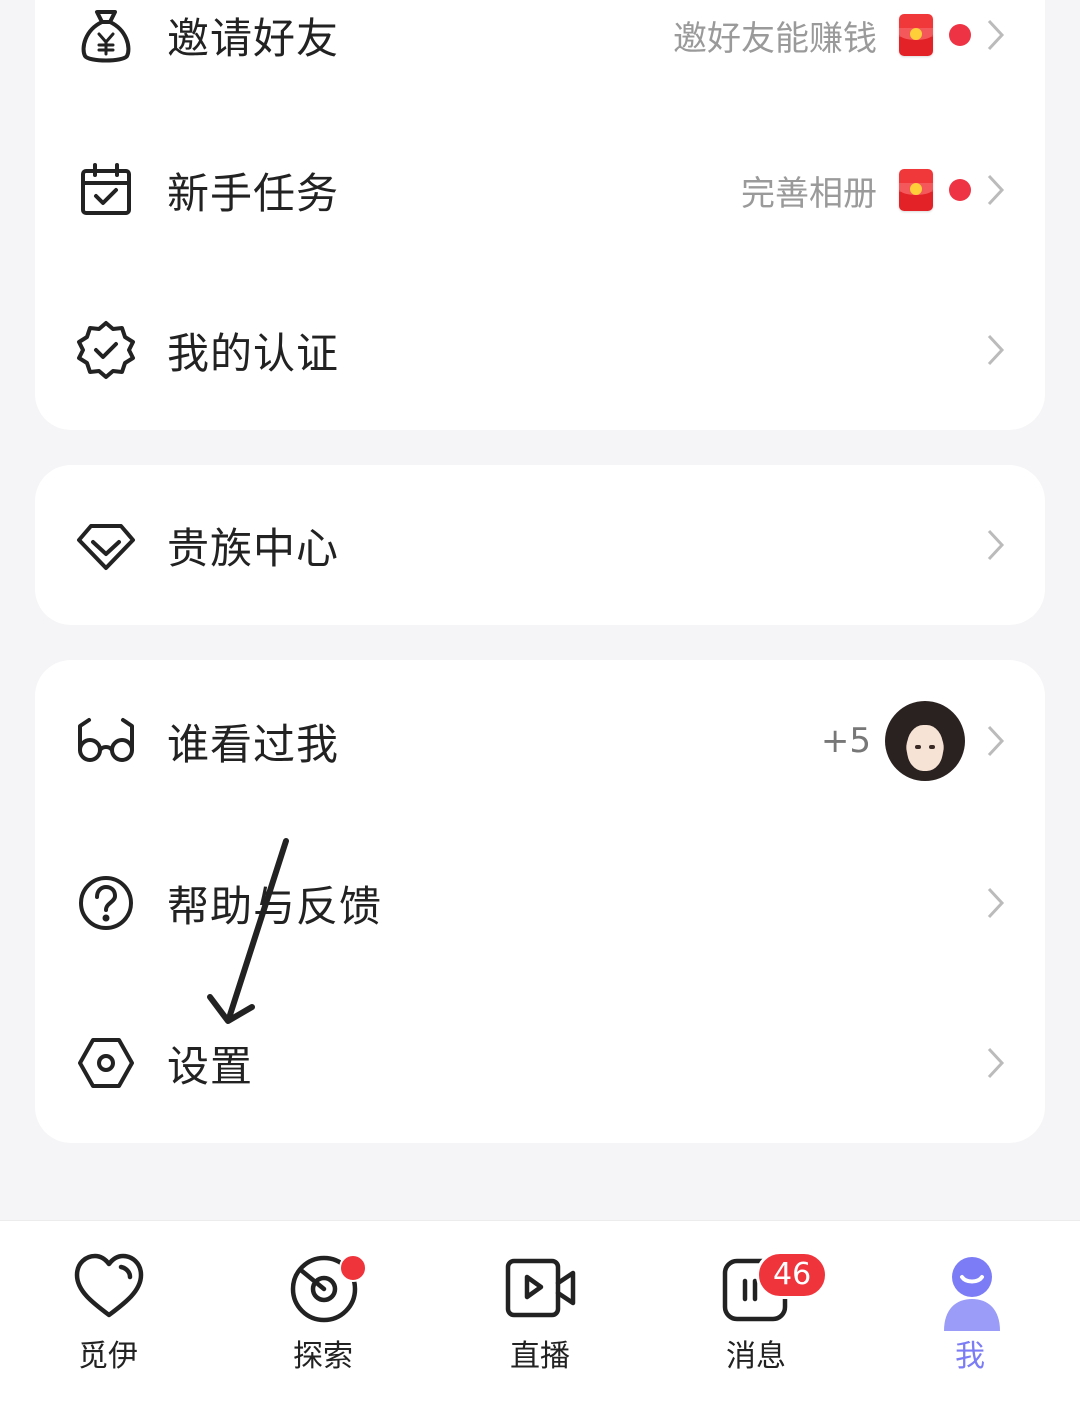 This screenshot has width=1080, height=1401. What do you see at coordinates (253, 193) in the screenshot?
I see `menu-item-label: 新手任务` at bounding box center [253, 193].